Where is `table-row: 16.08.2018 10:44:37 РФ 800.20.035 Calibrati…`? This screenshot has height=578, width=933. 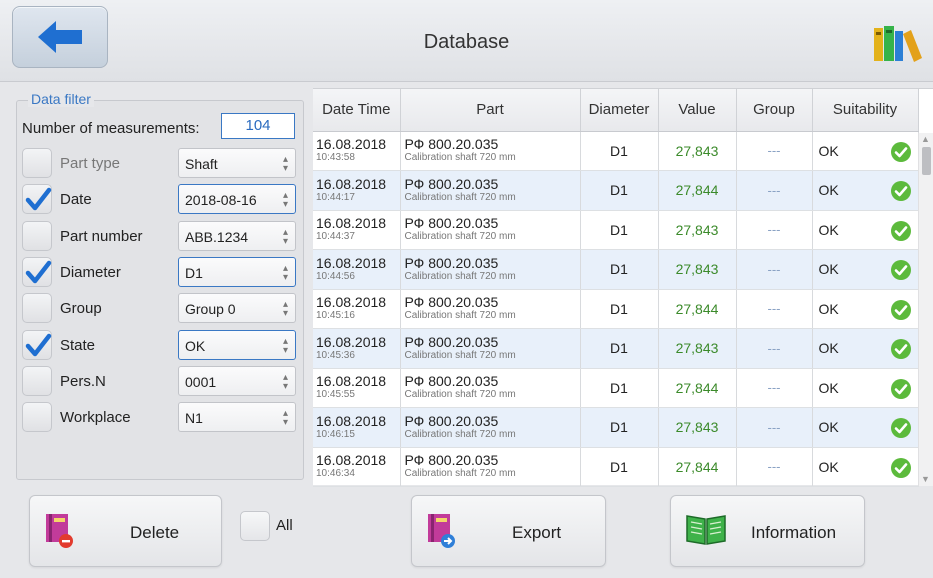 table-row: 16.08.2018 10:44:37 РФ 800.20.035 Calibrati… is located at coordinates (616, 230).